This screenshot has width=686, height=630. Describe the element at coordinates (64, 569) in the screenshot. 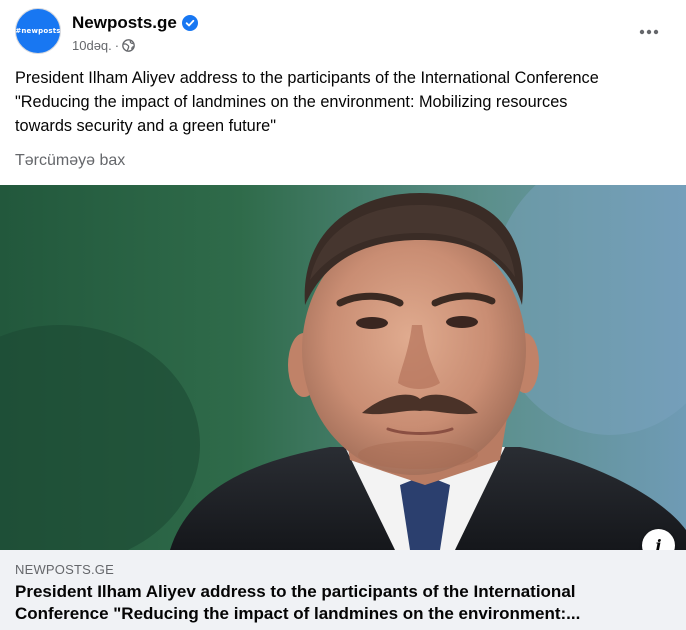

I see `link-domain: NEWPOSTS.GE` at that location.